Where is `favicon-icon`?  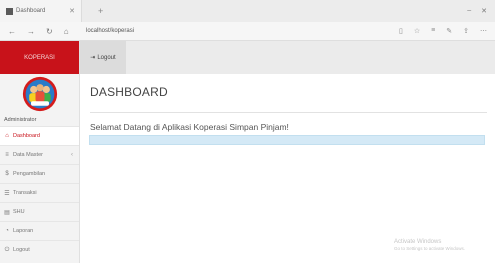 favicon-icon is located at coordinates (9, 11).